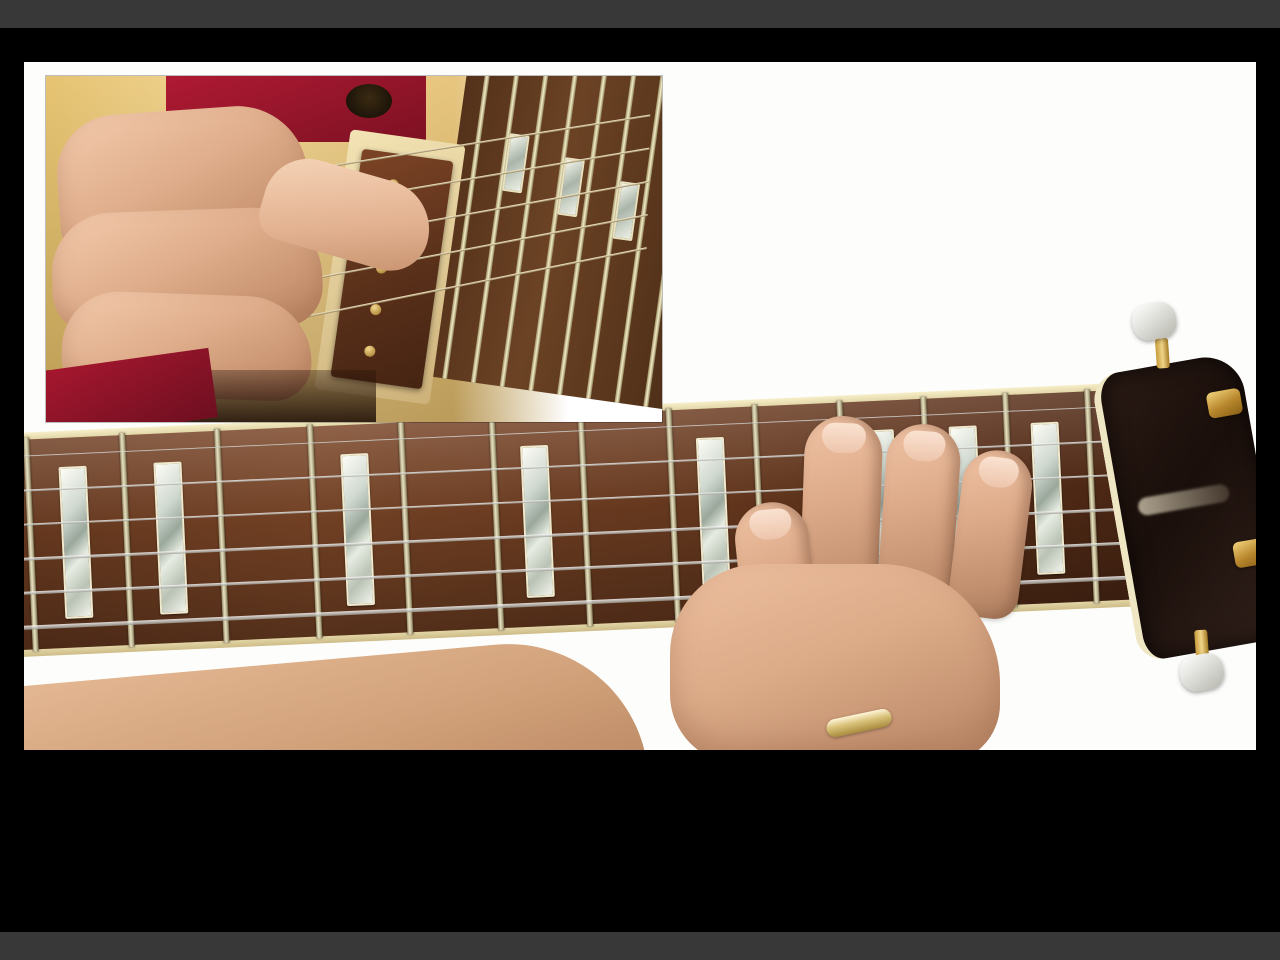 This screenshot has height=960, width=1280. What do you see at coordinates (1183, 499) in the screenshot?
I see `headstock-logo` at bounding box center [1183, 499].